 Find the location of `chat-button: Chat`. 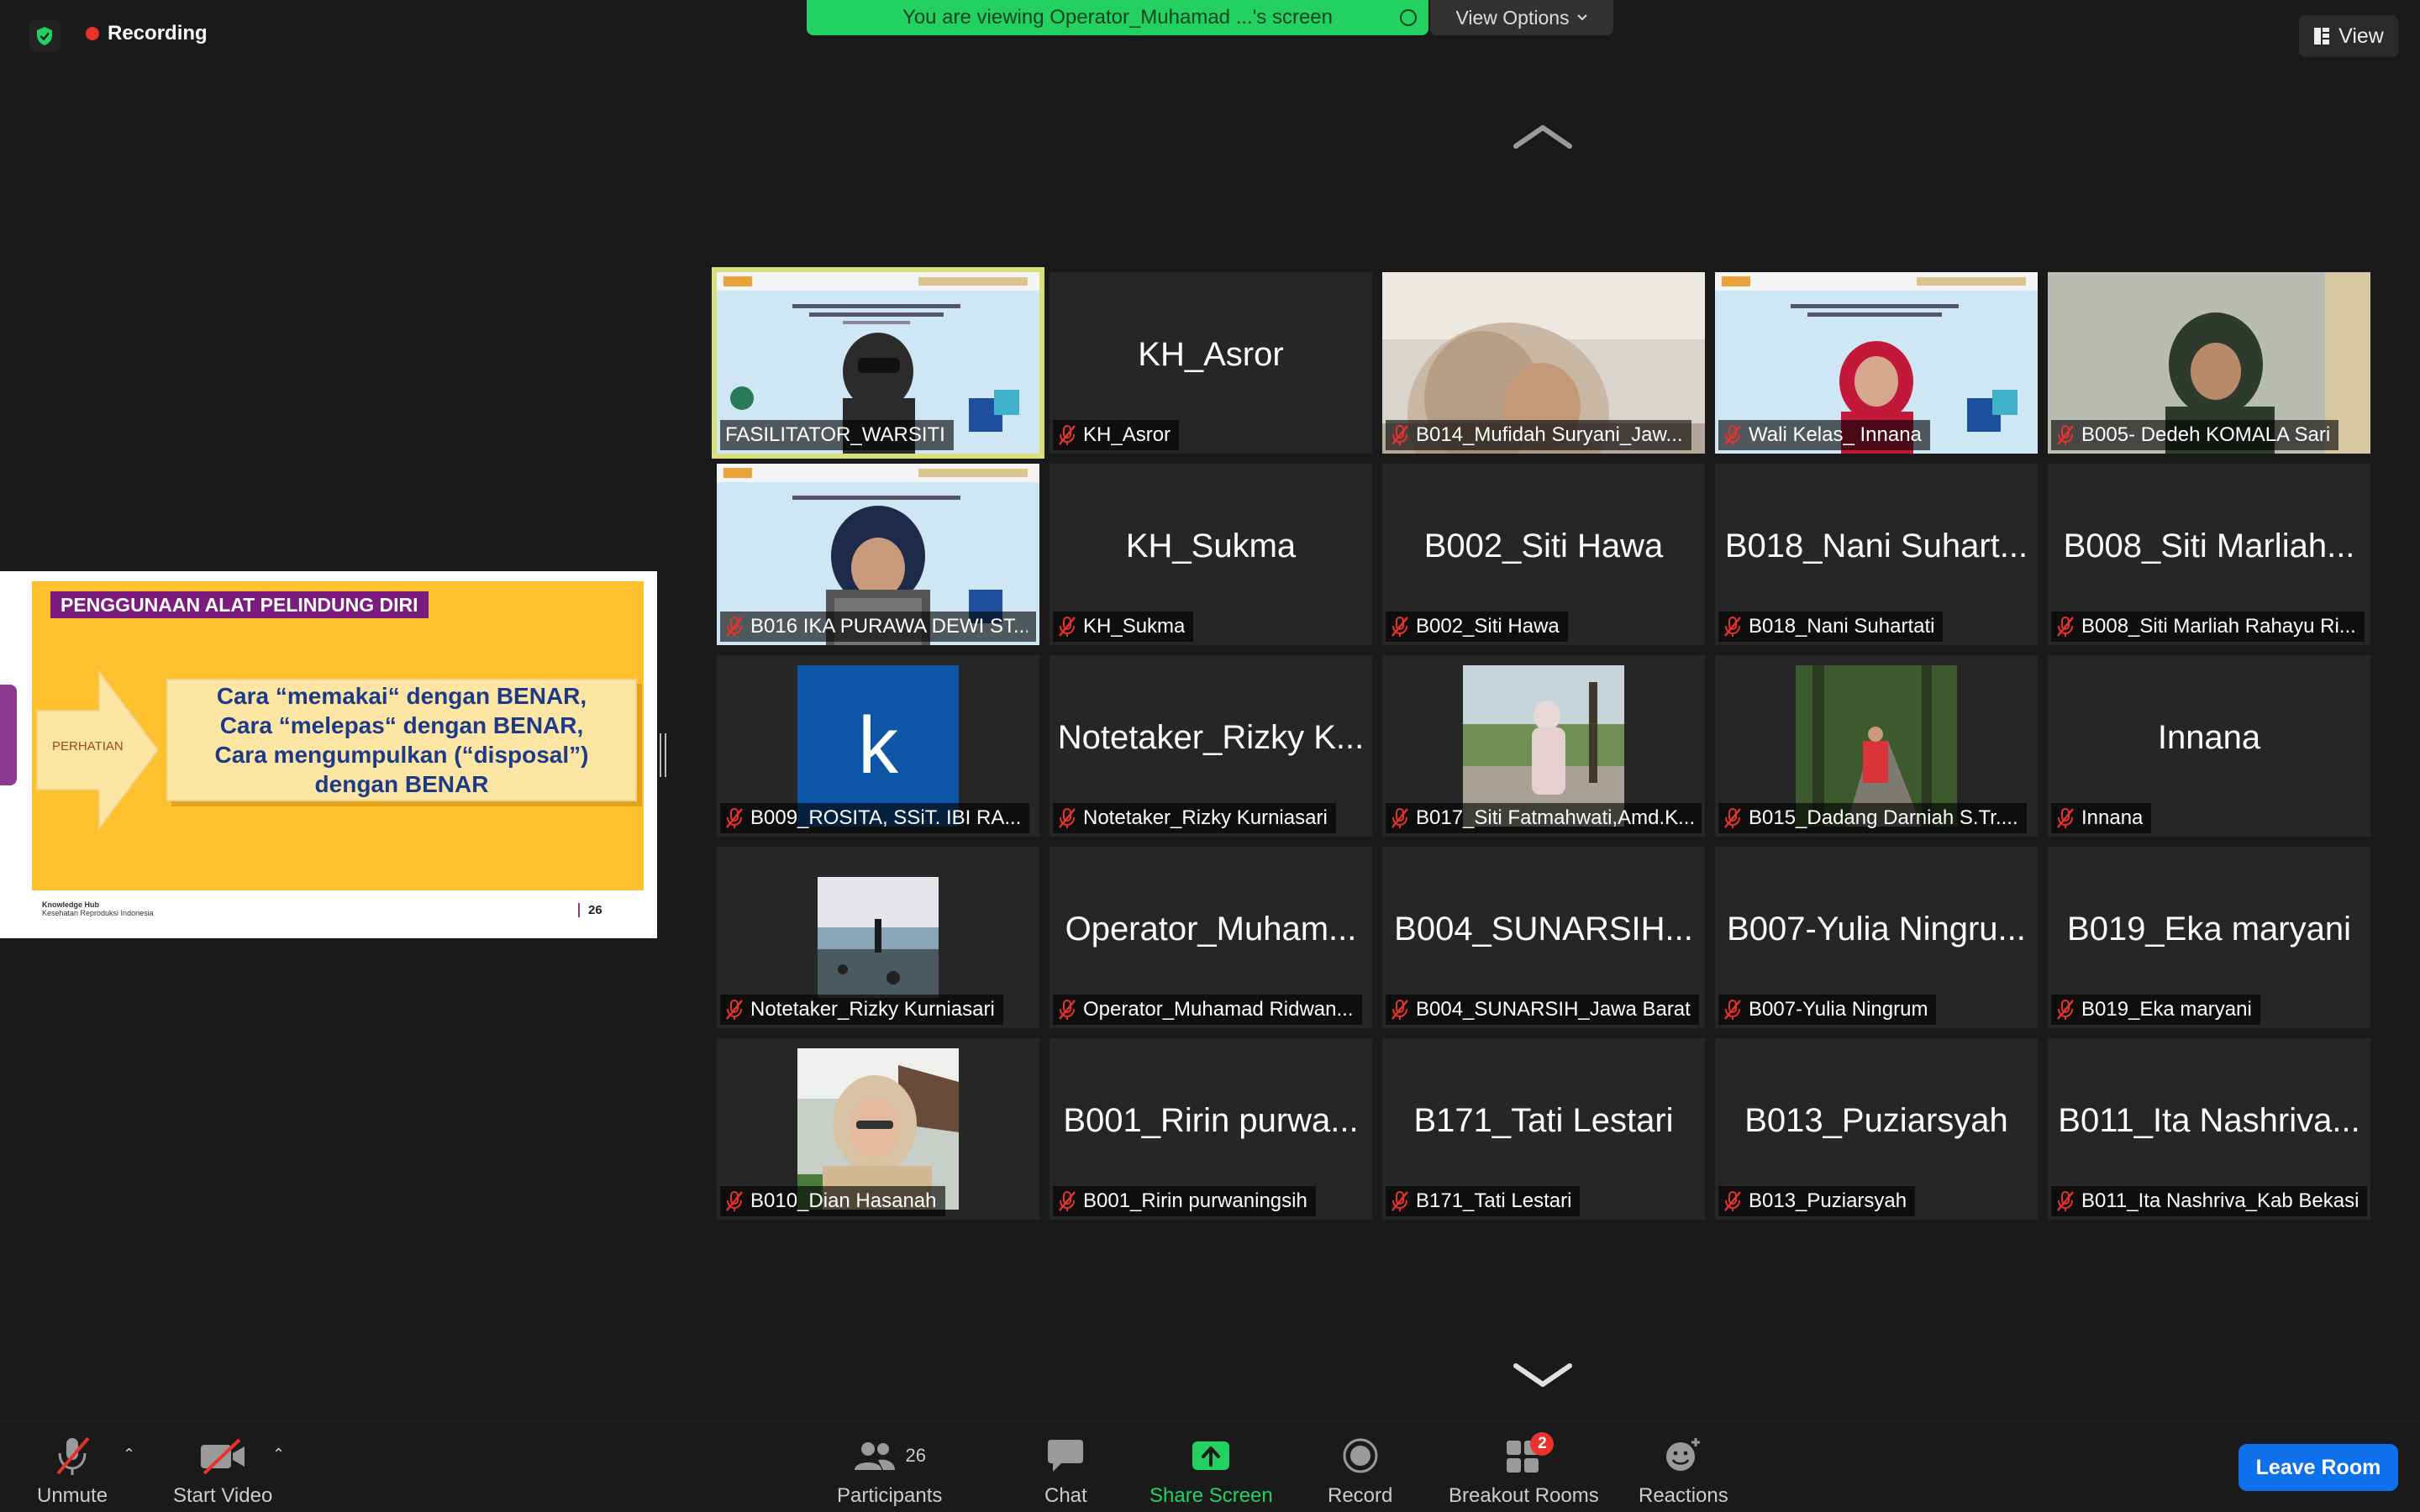

chat-button: Chat is located at coordinates (1065, 1470).